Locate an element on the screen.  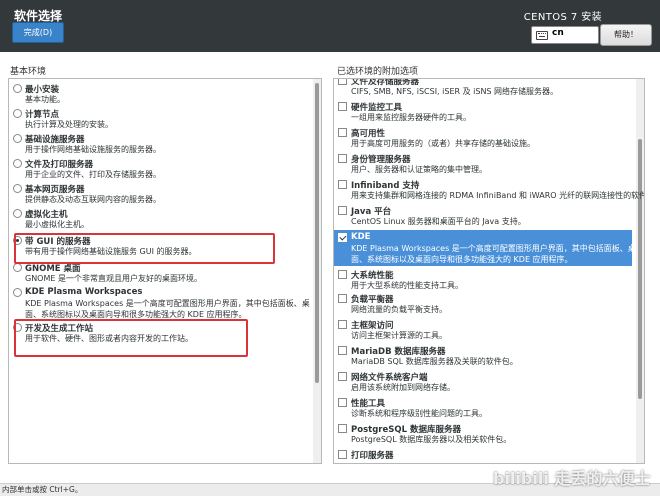
addon-desc: 一组用来监控服务器硬件的工具。 is located at coordinates (411, 117).